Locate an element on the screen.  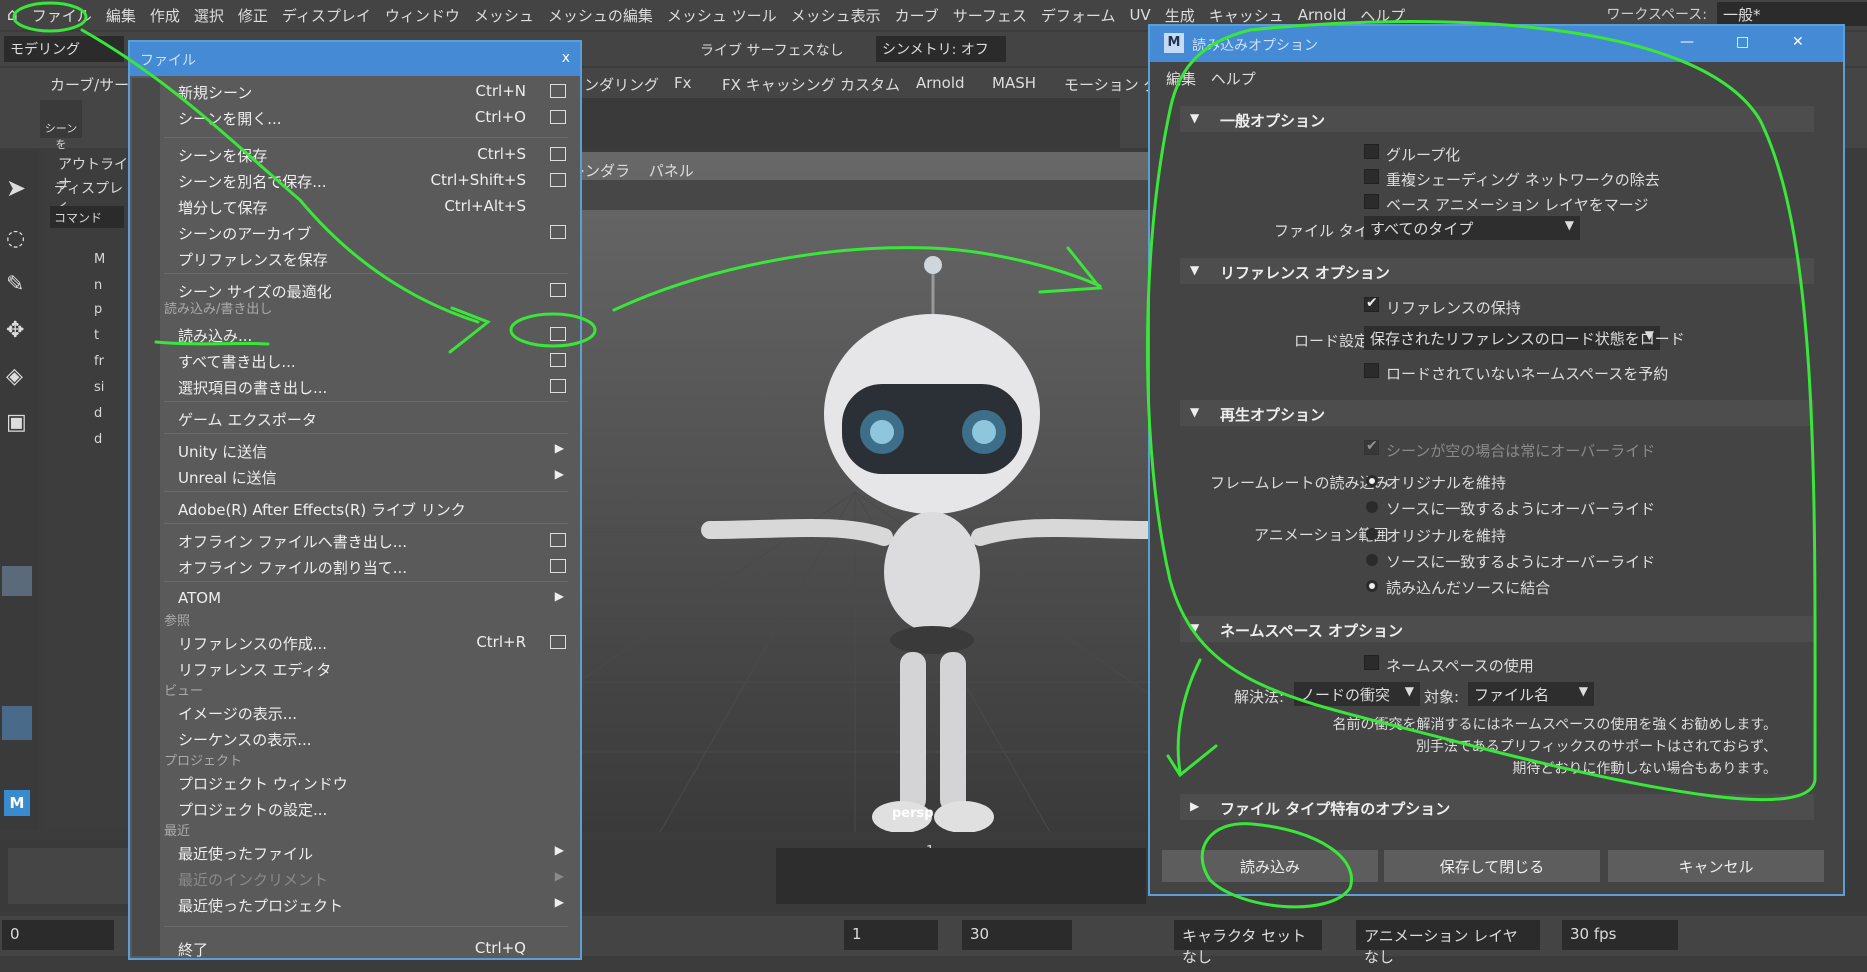
file-menu-item: Unreal に送信 ▶ is located at coordinates (372, 479).